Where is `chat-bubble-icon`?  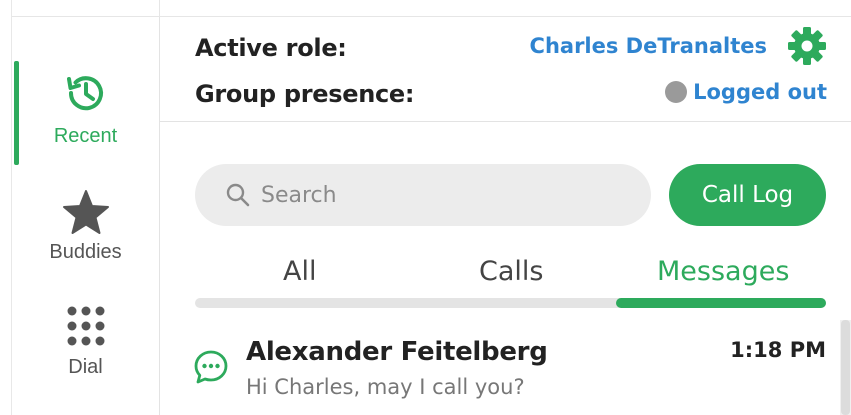
chat-bubble-icon is located at coordinates (211, 367).